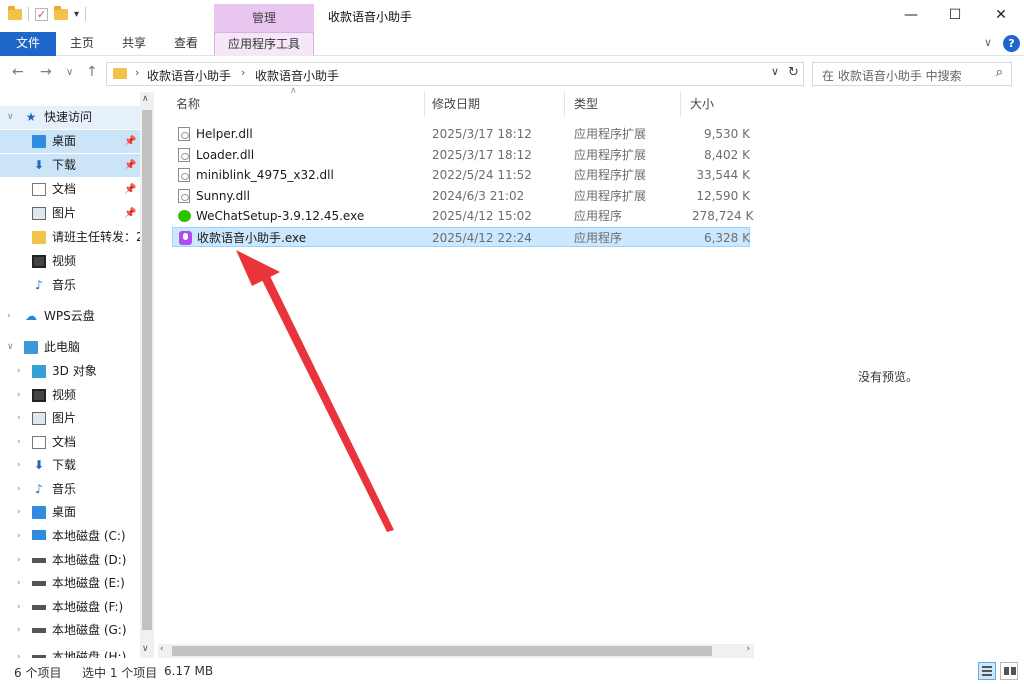  What do you see at coordinates (264, 18) in the screenshot?
I see `tab-manage: 管理` at bounding box center [264, 18].